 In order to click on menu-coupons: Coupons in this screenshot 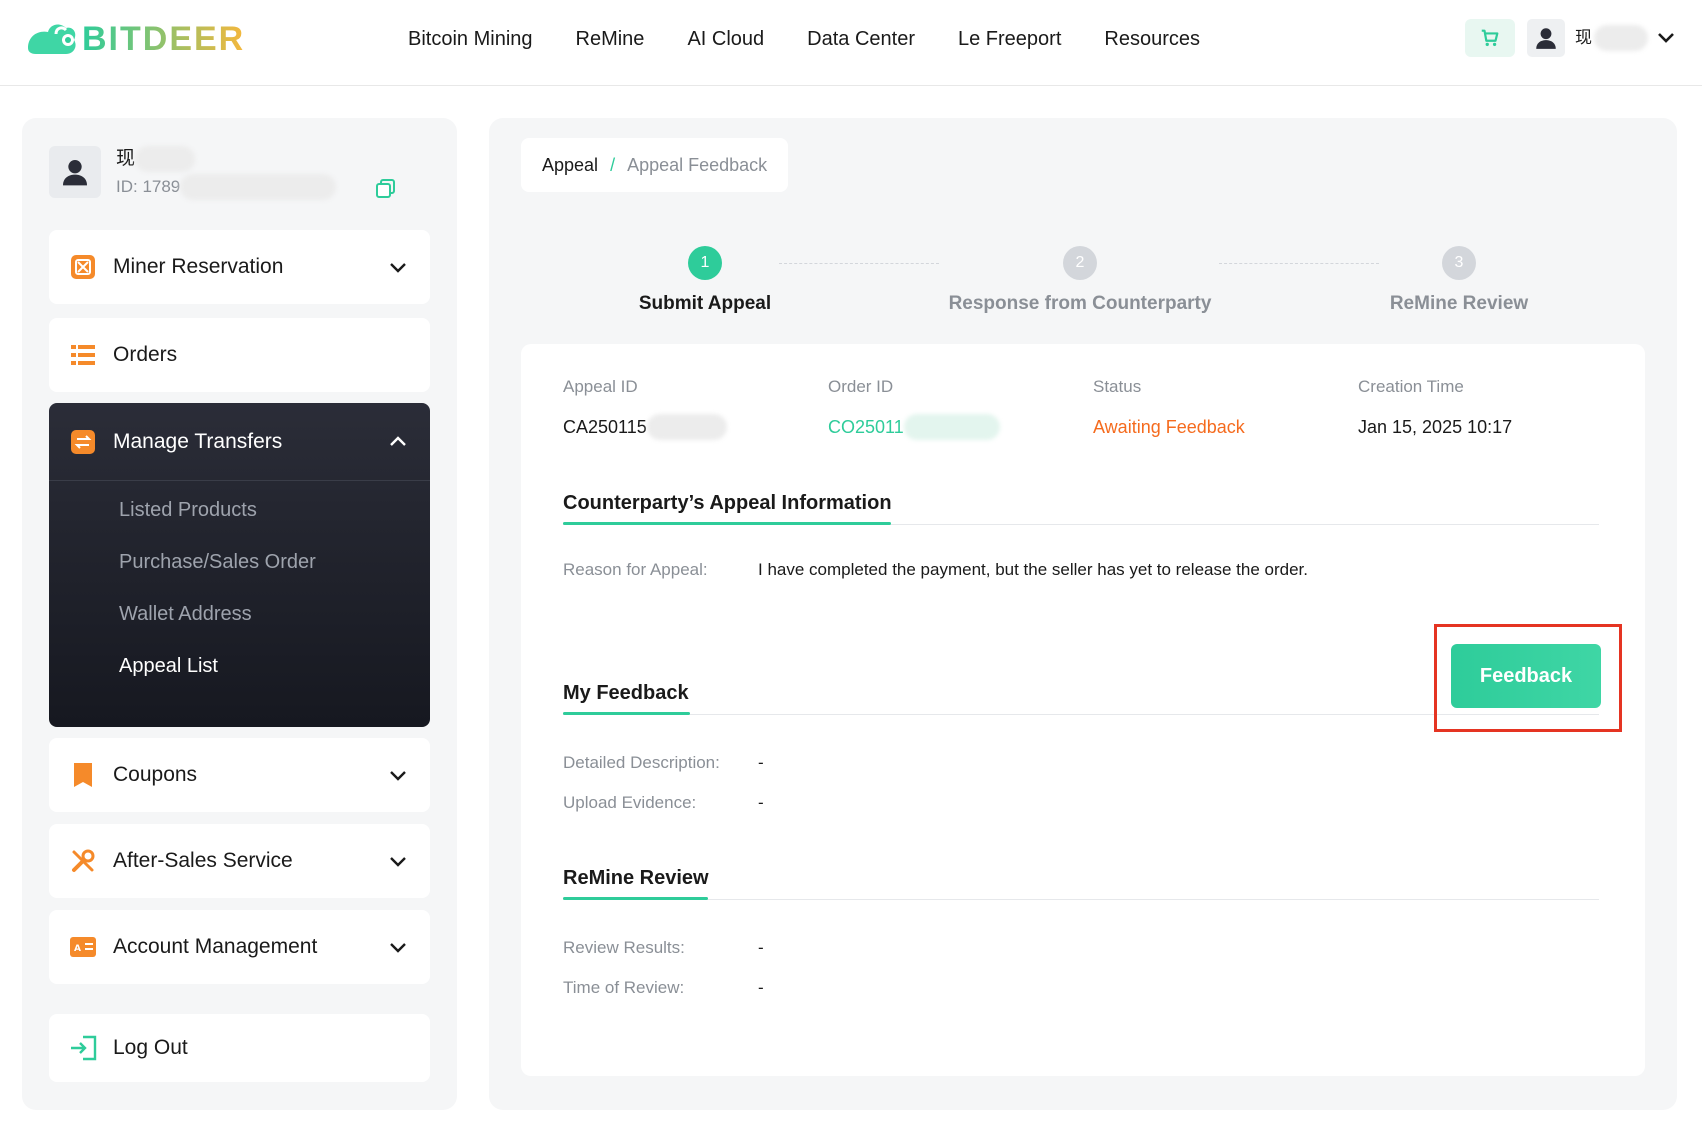, I will do `click(239, 775)`.